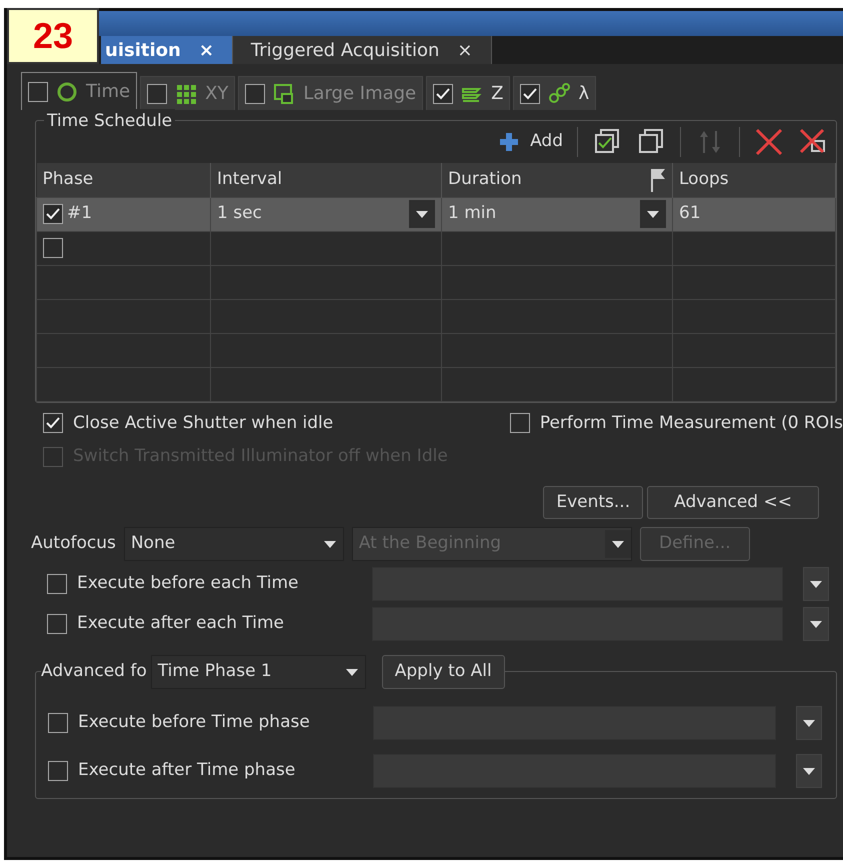 This screenshot has height=864, width=843. Describe the element at coordinates (186, 93) in the screenshot. I see `xy-icon` at that location.